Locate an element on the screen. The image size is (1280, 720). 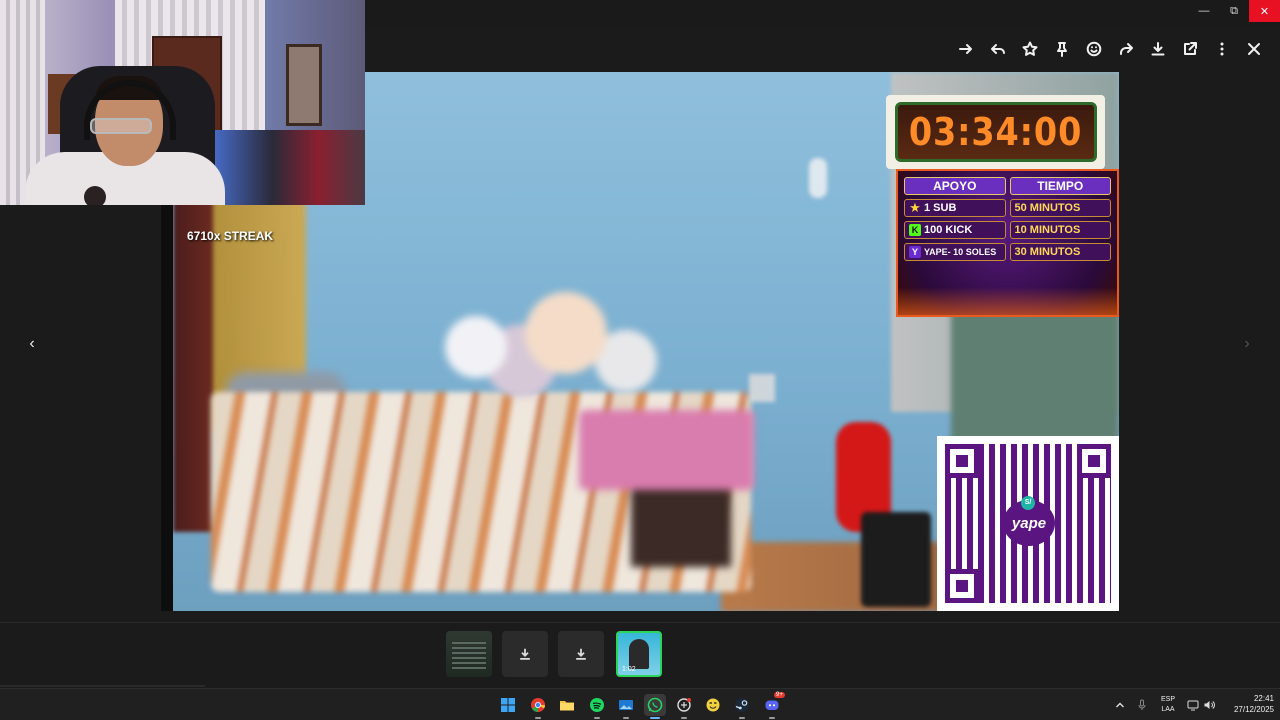
taskbar-emote-app is located at coordinates (713, 705).